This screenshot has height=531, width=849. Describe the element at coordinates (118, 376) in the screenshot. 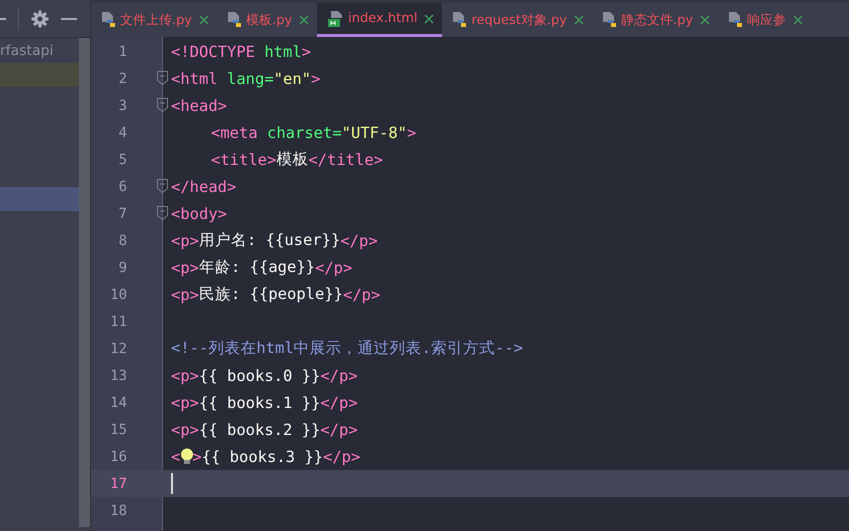

I see `line-number: 13` at that location.